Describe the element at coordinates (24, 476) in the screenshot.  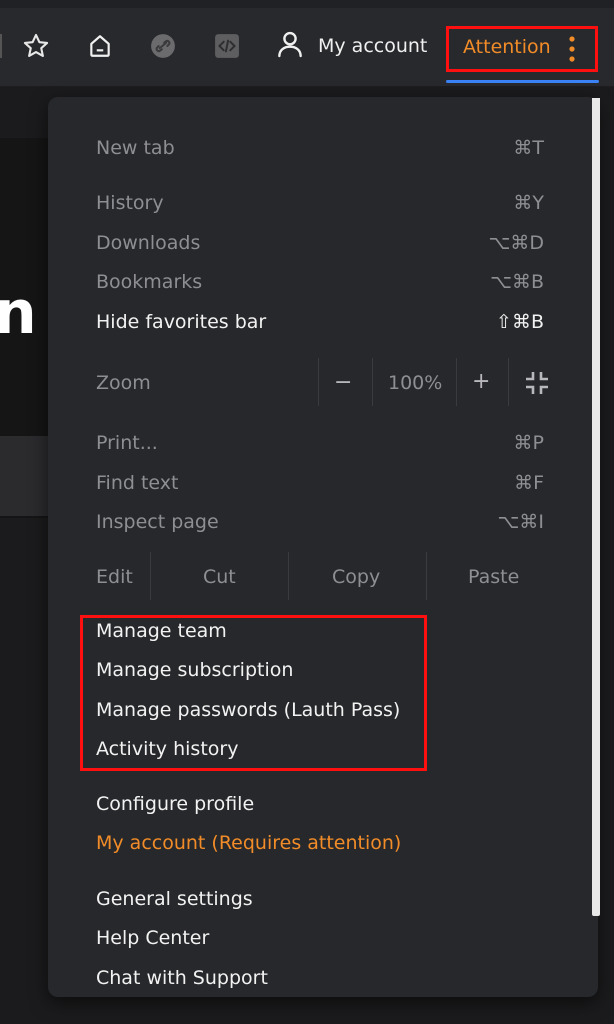
I see `page-input-fragment` at that location.